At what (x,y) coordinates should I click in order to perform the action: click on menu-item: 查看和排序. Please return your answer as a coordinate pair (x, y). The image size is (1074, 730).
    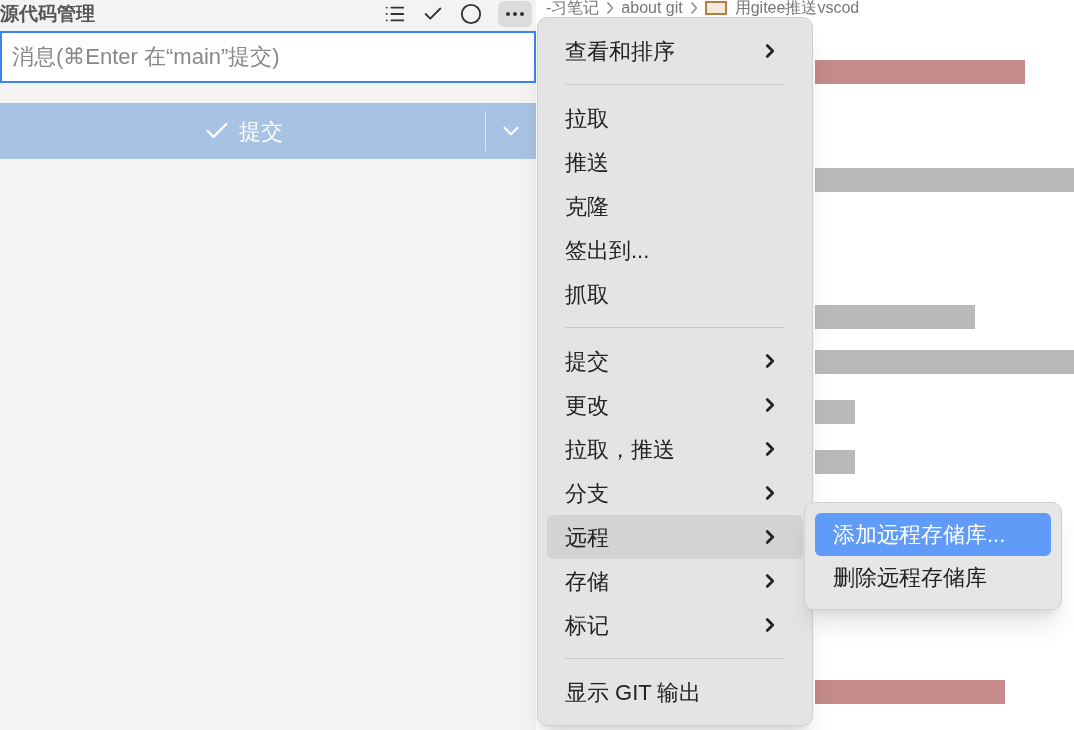
    Looking at the image, I should click on (675, 51).